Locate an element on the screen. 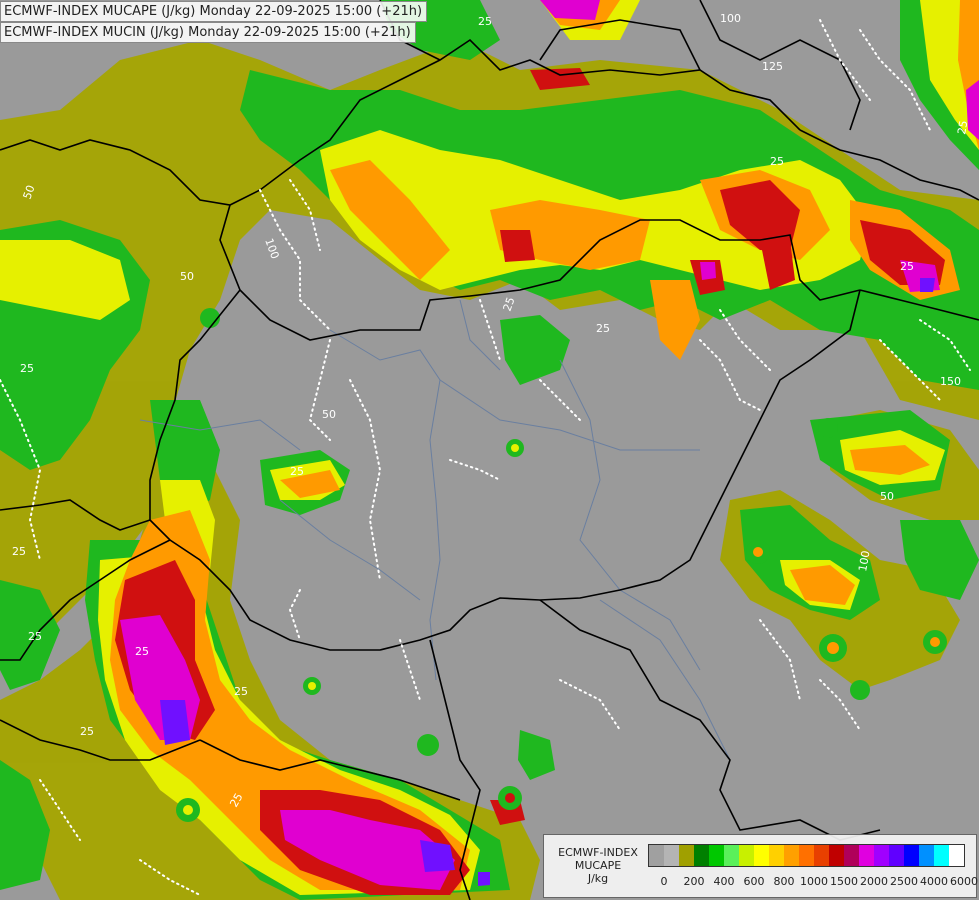 The width and height of the screenshot is (979, 900). legend-tick-label: 2500 is located at coordinates (904, 881).